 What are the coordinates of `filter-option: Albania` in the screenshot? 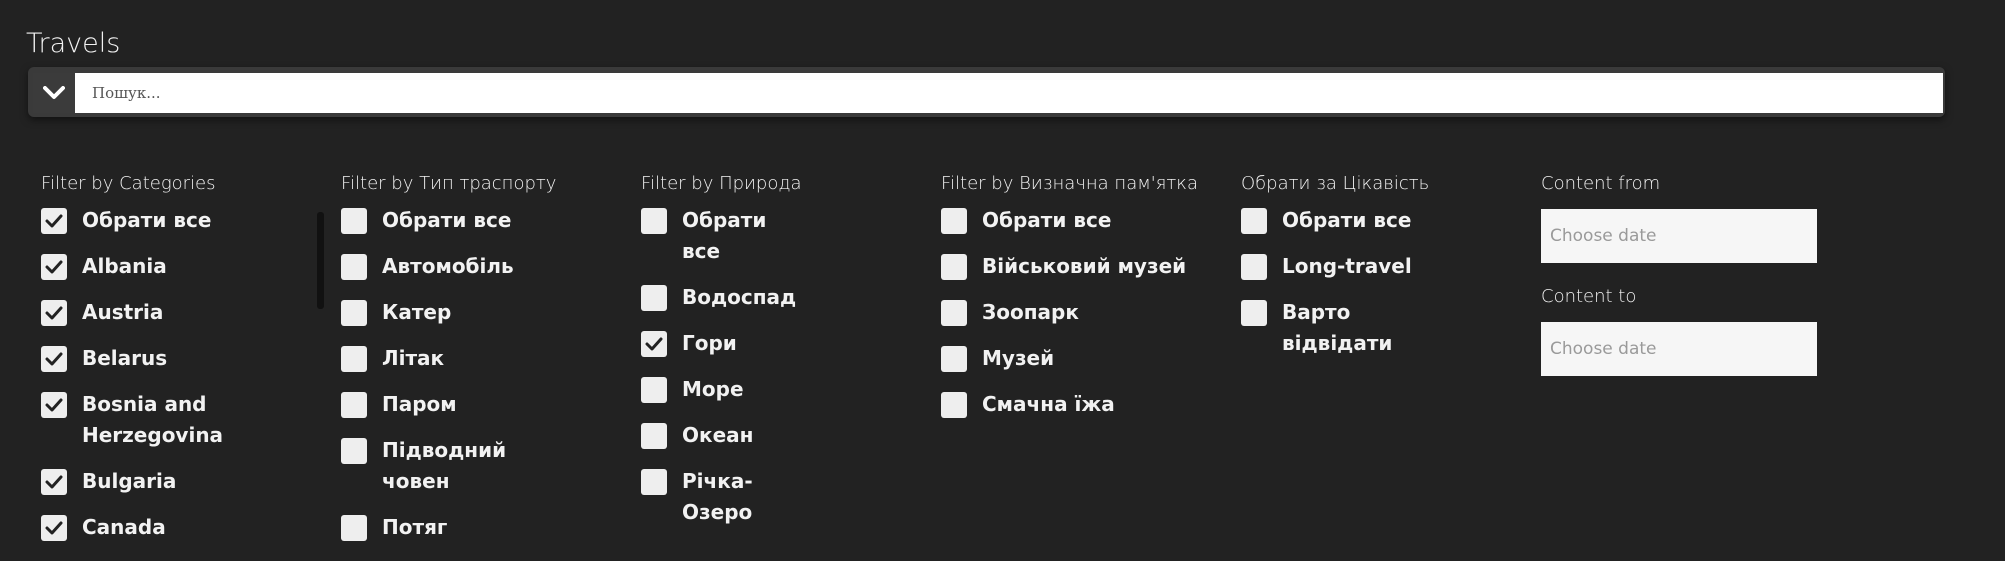 It's located at (129, 268).